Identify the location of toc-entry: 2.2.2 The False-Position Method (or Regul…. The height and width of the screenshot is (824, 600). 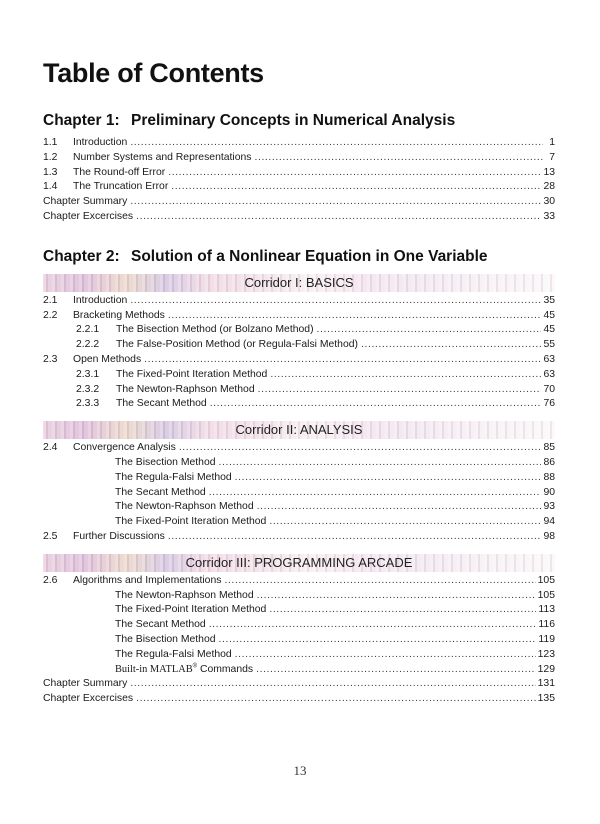
(299, 345).